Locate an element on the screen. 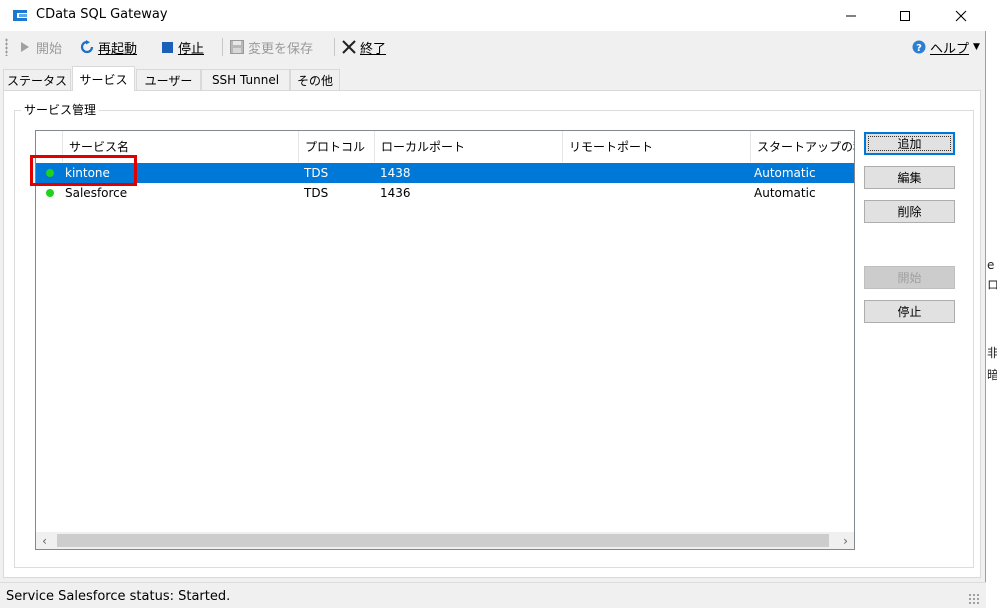 Image resolution: width=997 pixels, height=608 pixels. tab-label: サービス is located at coordinates (103, 79).